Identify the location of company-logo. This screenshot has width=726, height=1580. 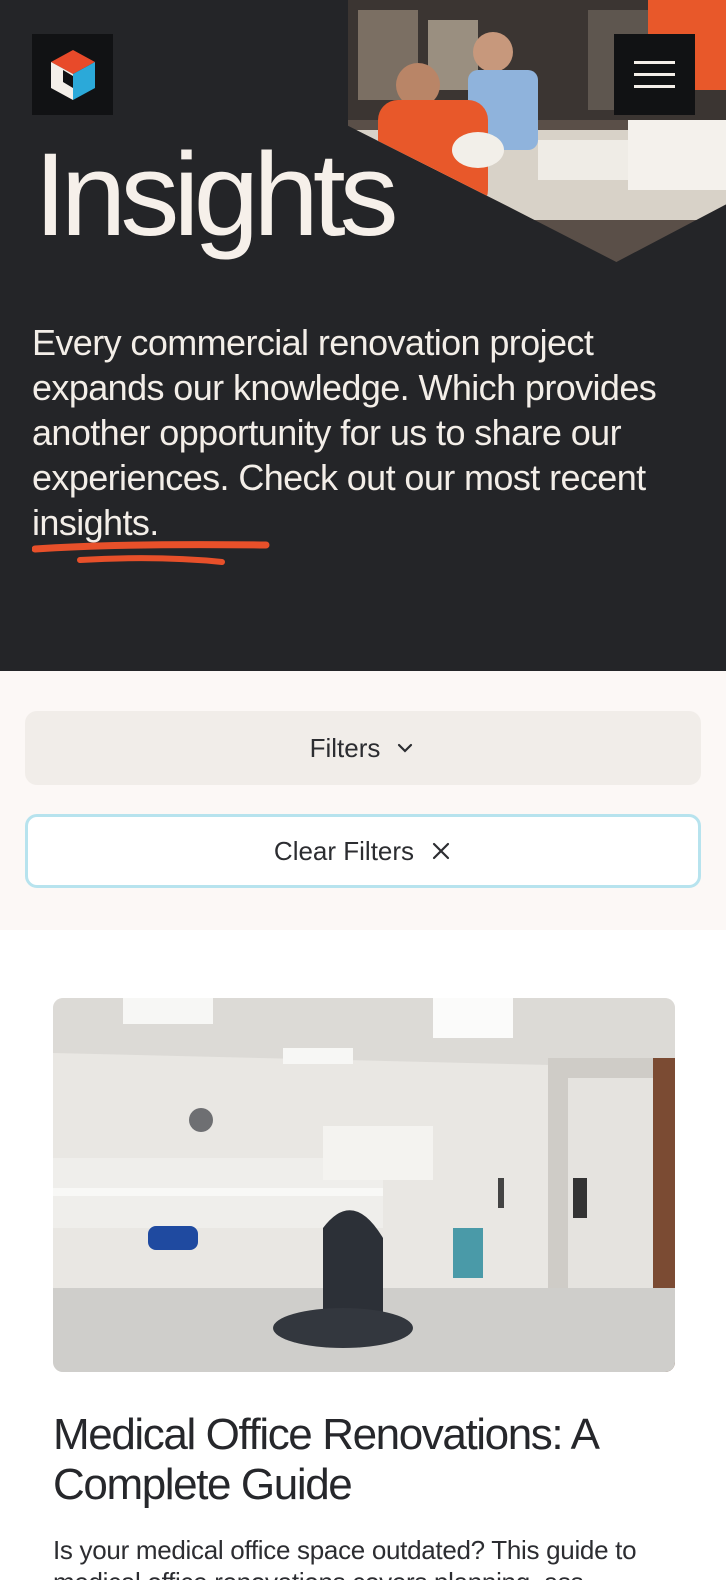
(72, 74).